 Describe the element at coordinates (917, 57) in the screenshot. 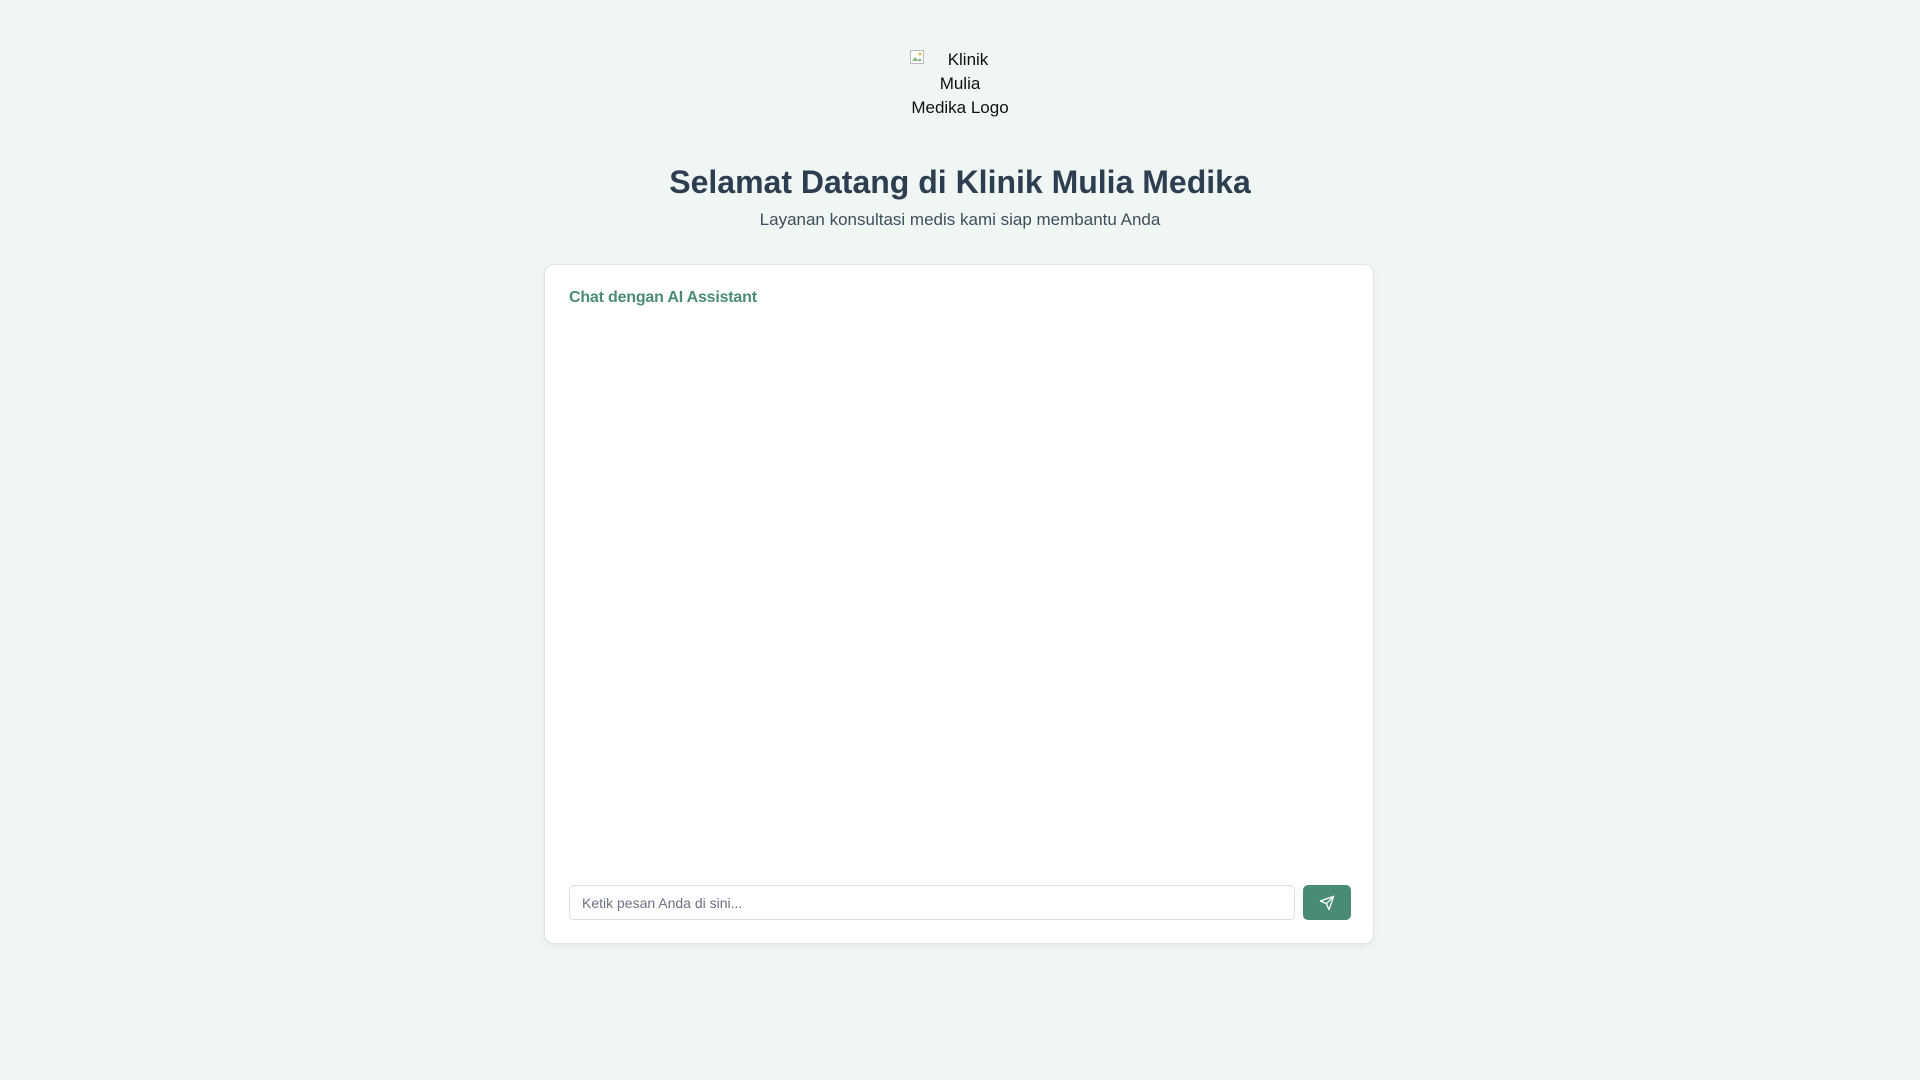

I see `broken-image-icon` at that location.